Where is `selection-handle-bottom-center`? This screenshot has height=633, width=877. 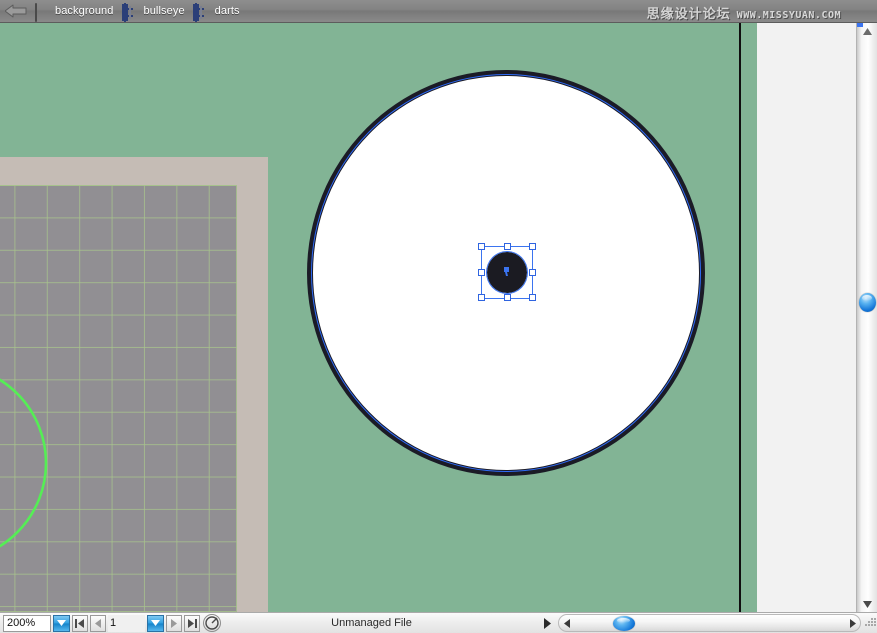
selection-handle-bottom-center is located at coordinates (507, 297).